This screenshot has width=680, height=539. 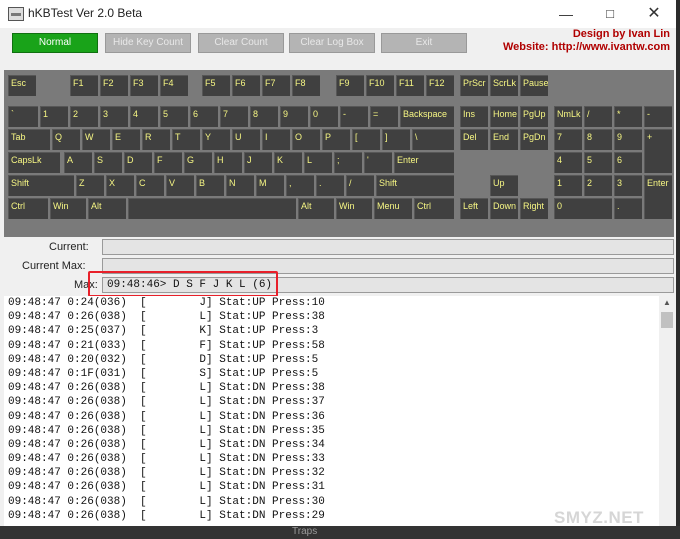 I want to click on key-f1: F1, so click(x=84, y=85).